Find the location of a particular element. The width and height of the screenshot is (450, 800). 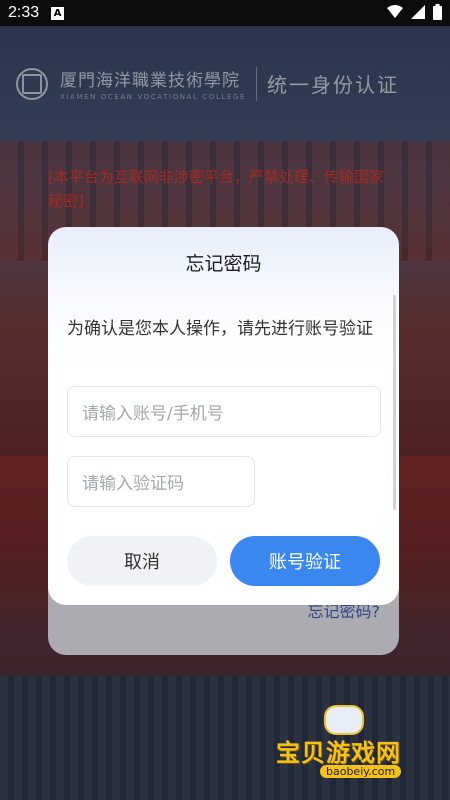

status-time: 2:33 is located at coordinates (24, 12).